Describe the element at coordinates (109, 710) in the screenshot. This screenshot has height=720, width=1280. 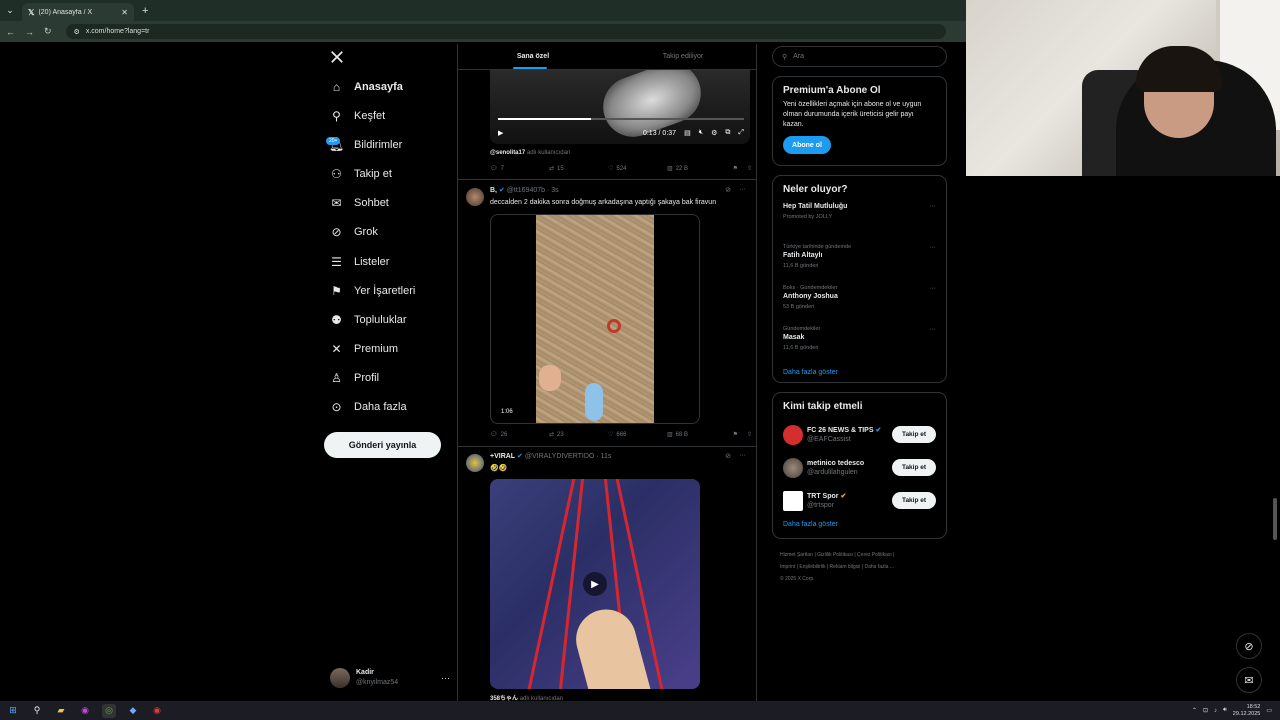
I see `chrome-icon: ◎` at that location.